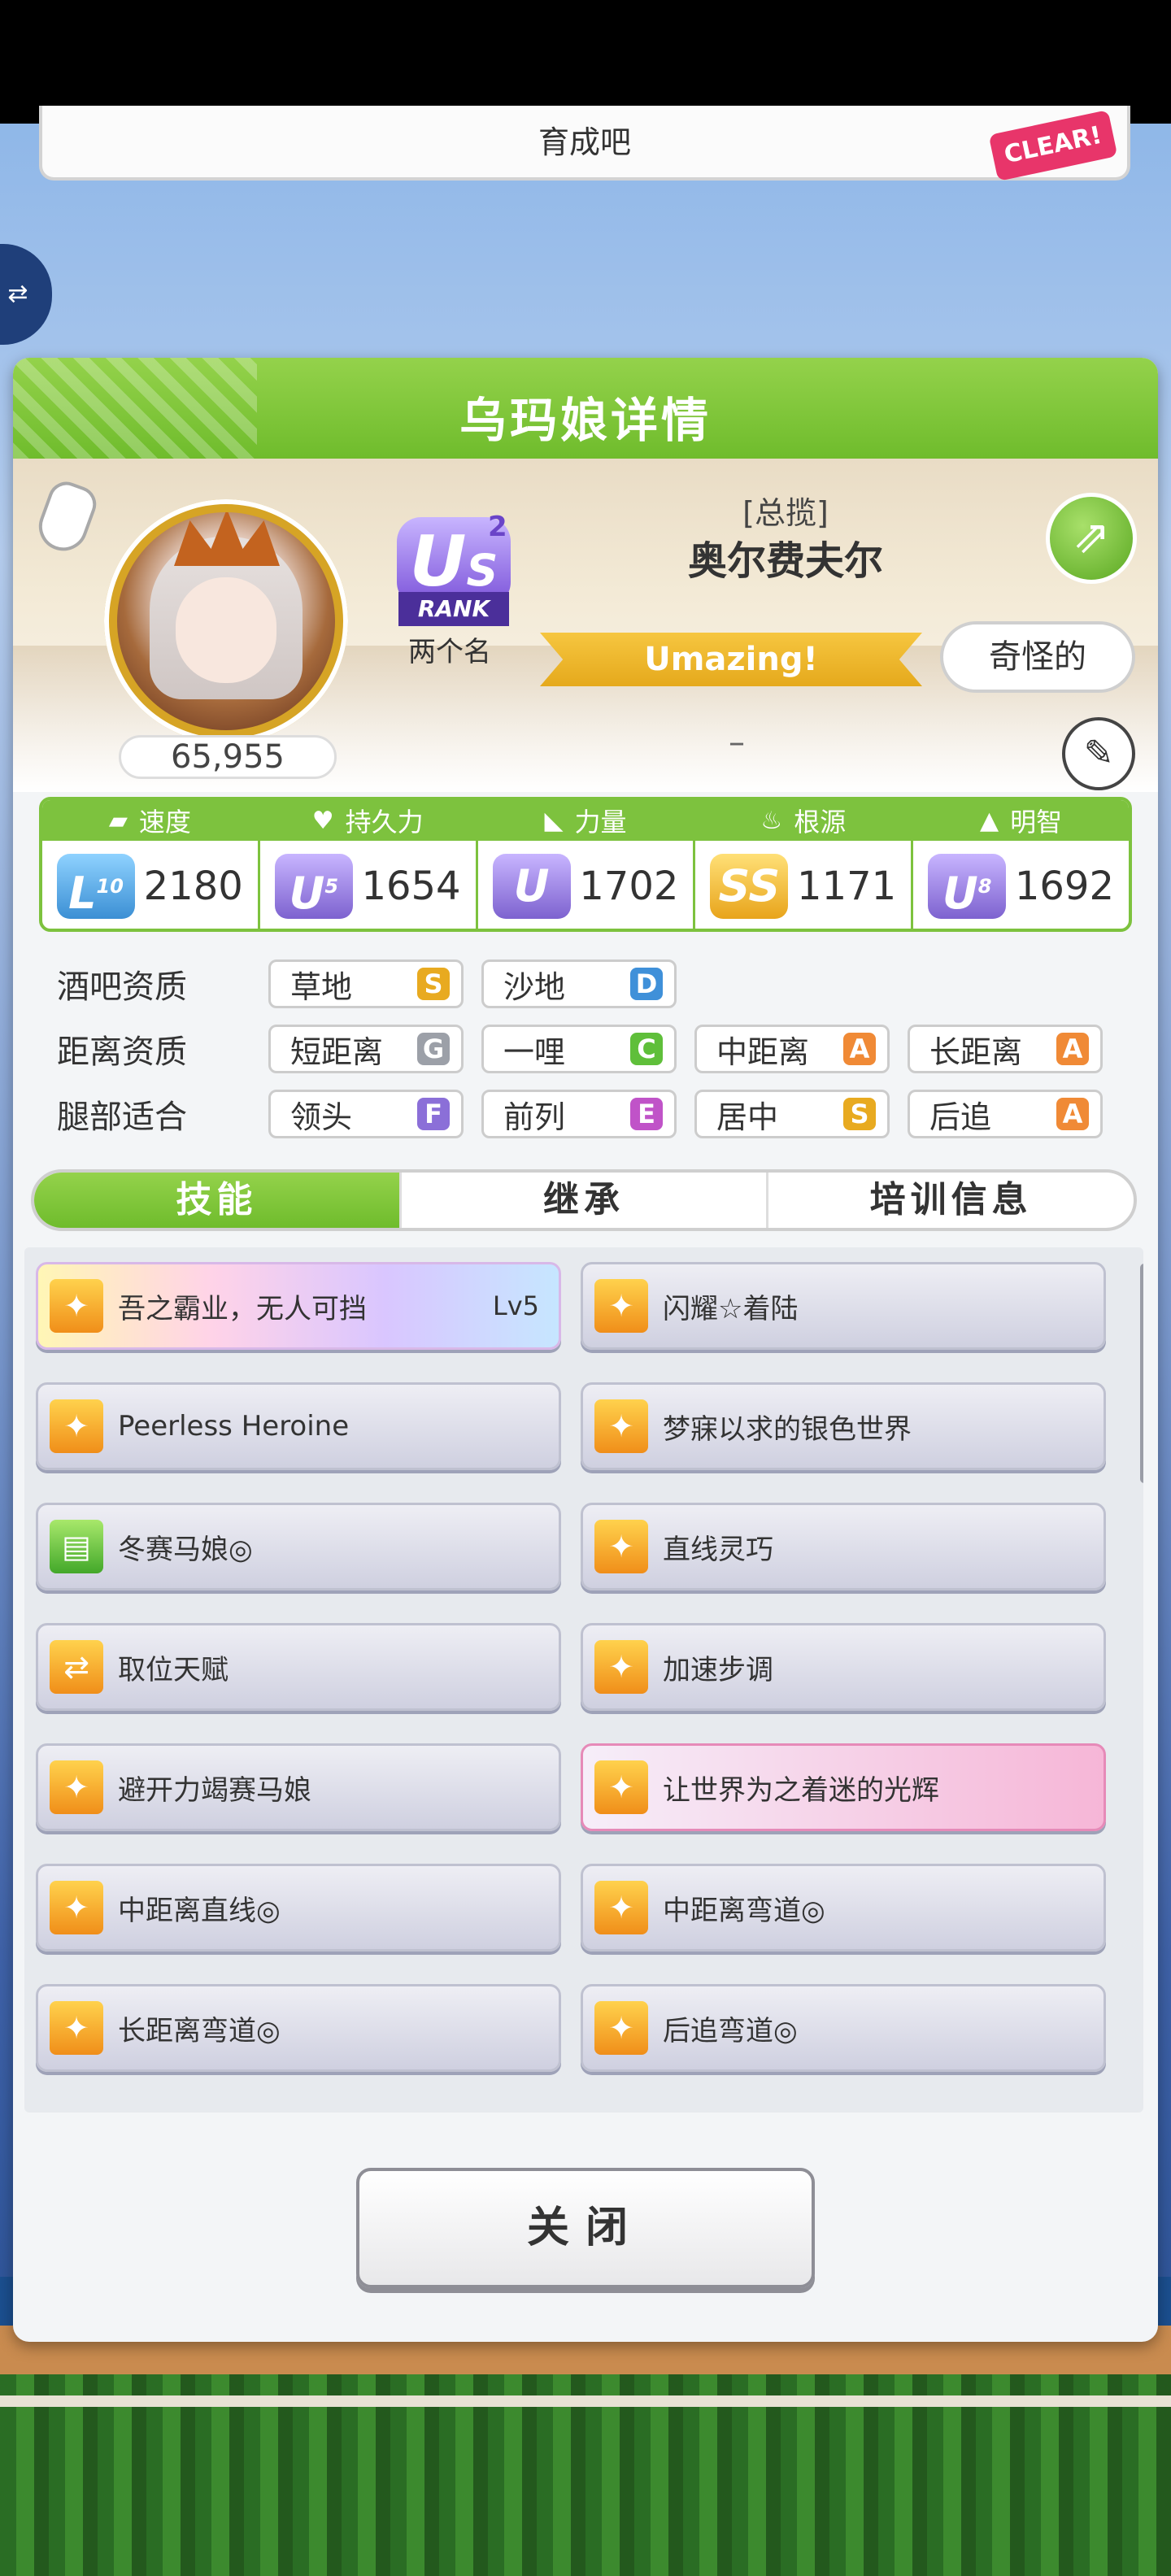  I want to click on heart-icon: ♥, so click(322, 820).